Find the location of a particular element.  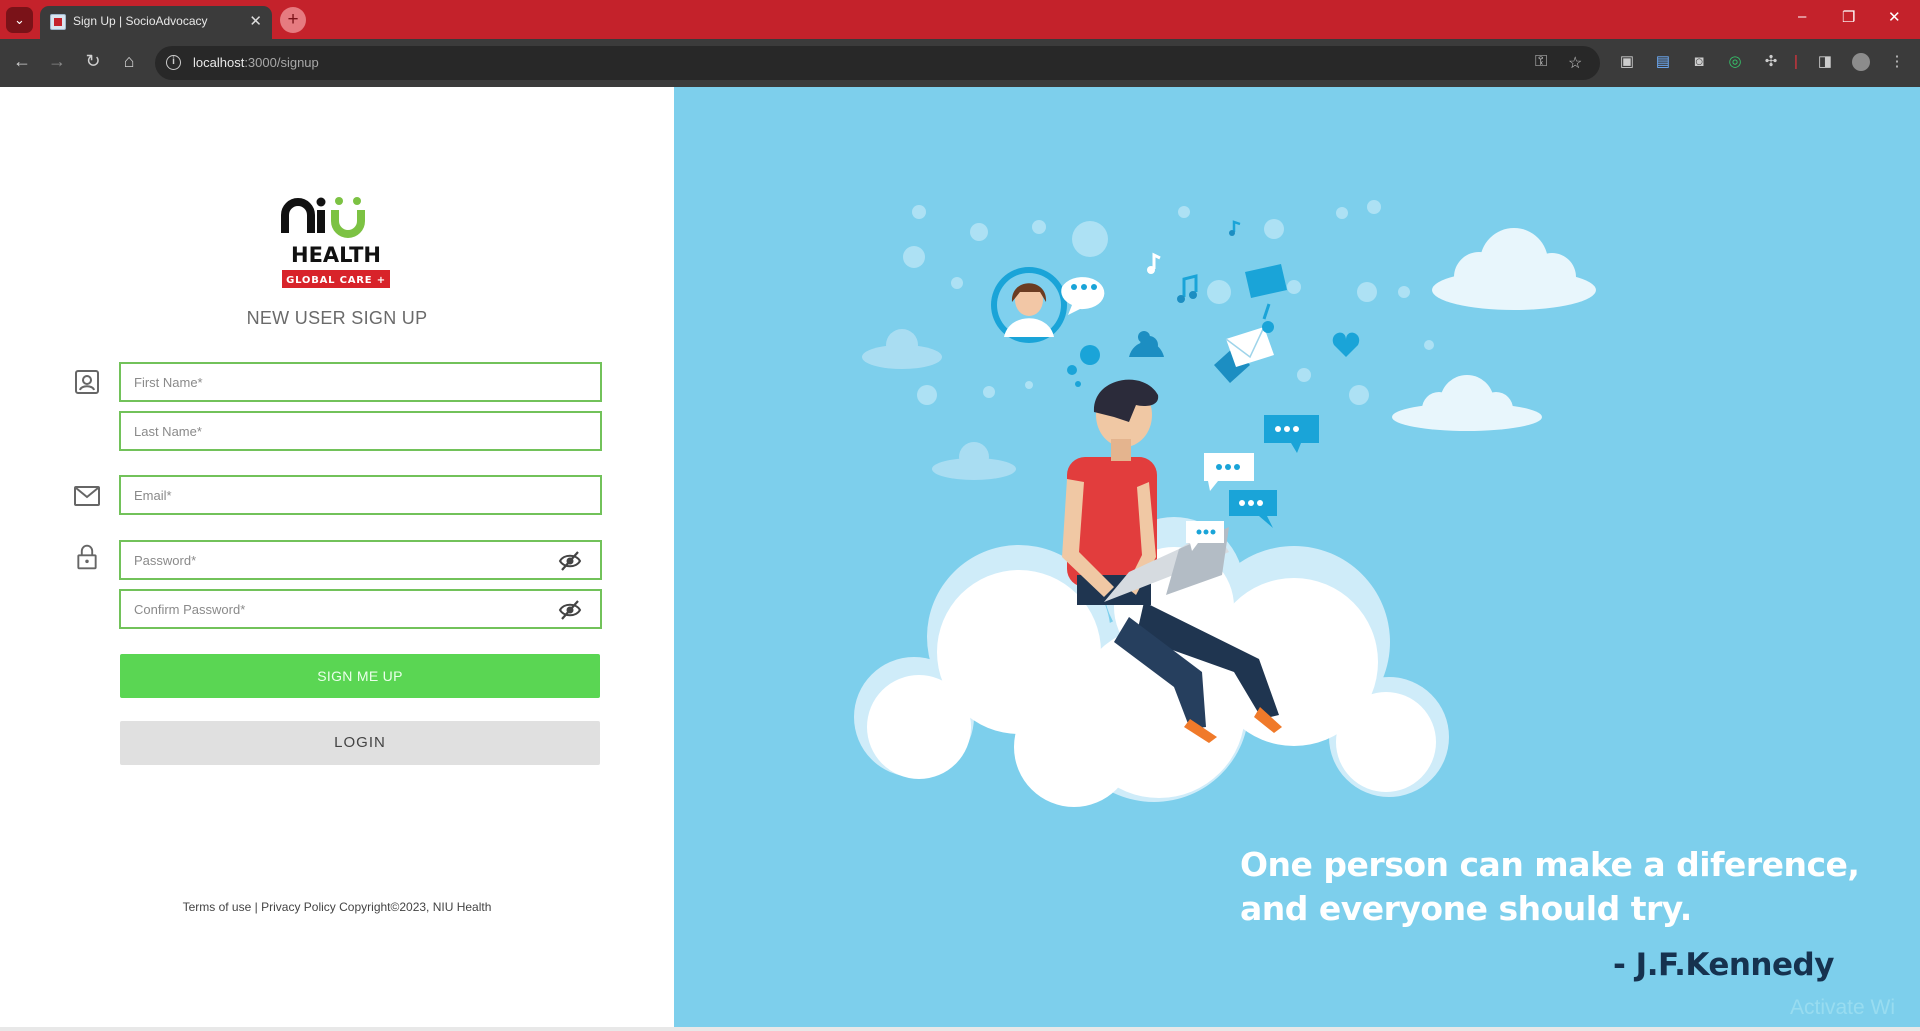

logo-health-text: HEALTH is located at coordinates (336, 255).